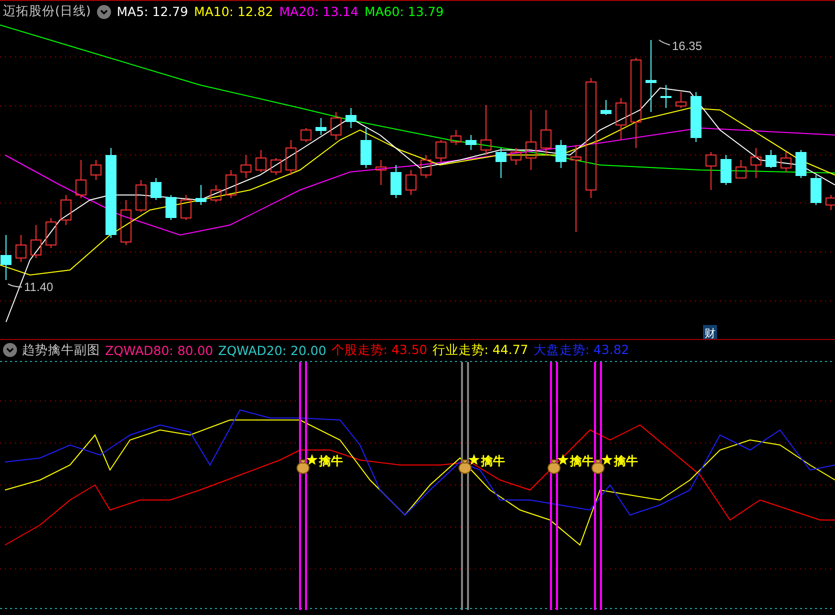  What do you see at coordinates (687, 46) in the screenshot?
I see `high-price-label: 16.35` at bounding box center [687, 46].